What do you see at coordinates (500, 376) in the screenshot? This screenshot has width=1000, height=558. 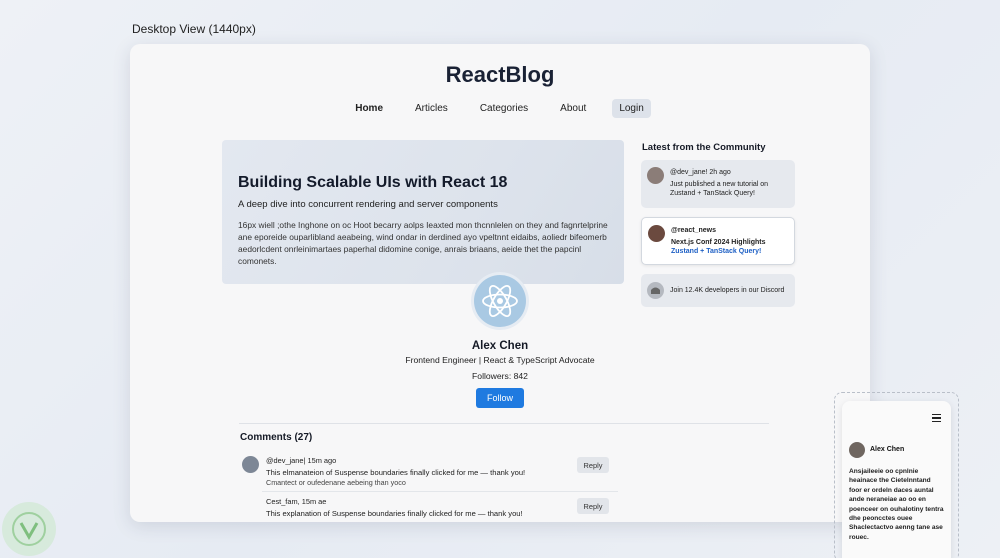 I see `followers-count: Followers: 842` at bounding box center [500, 376].